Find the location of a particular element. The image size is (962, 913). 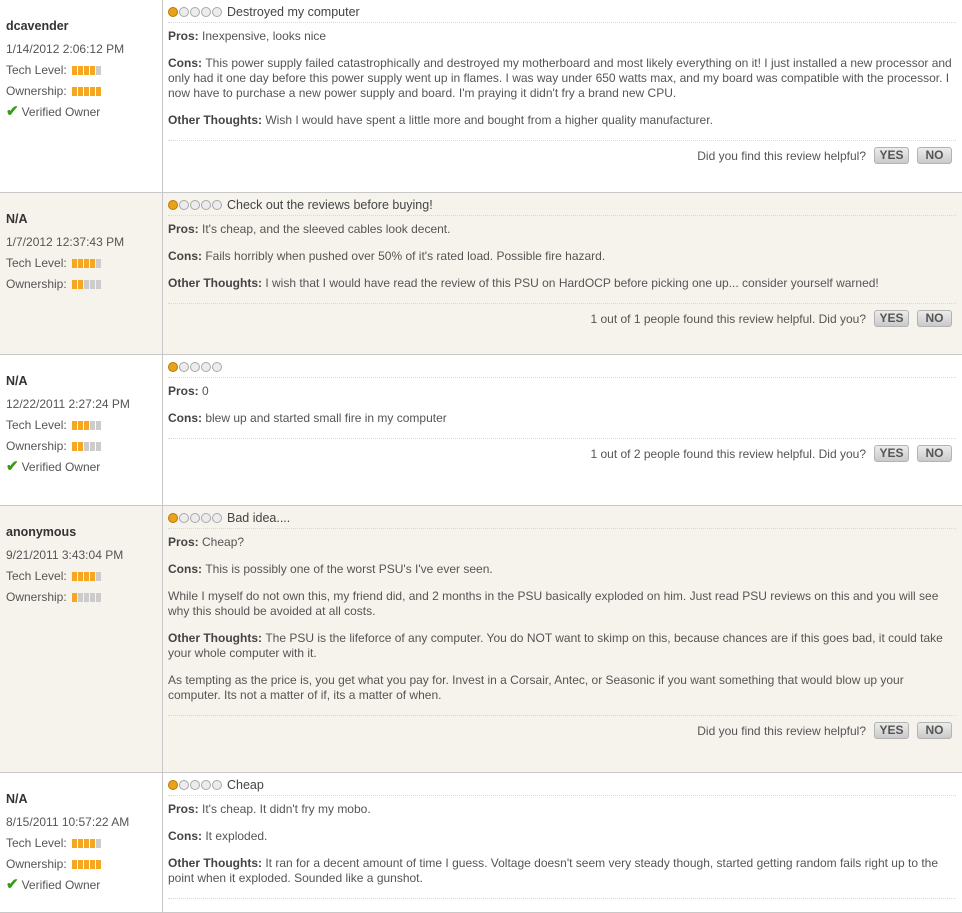

review-title-line: Check out the reviews before buying! is located at coordinates (562, 206).